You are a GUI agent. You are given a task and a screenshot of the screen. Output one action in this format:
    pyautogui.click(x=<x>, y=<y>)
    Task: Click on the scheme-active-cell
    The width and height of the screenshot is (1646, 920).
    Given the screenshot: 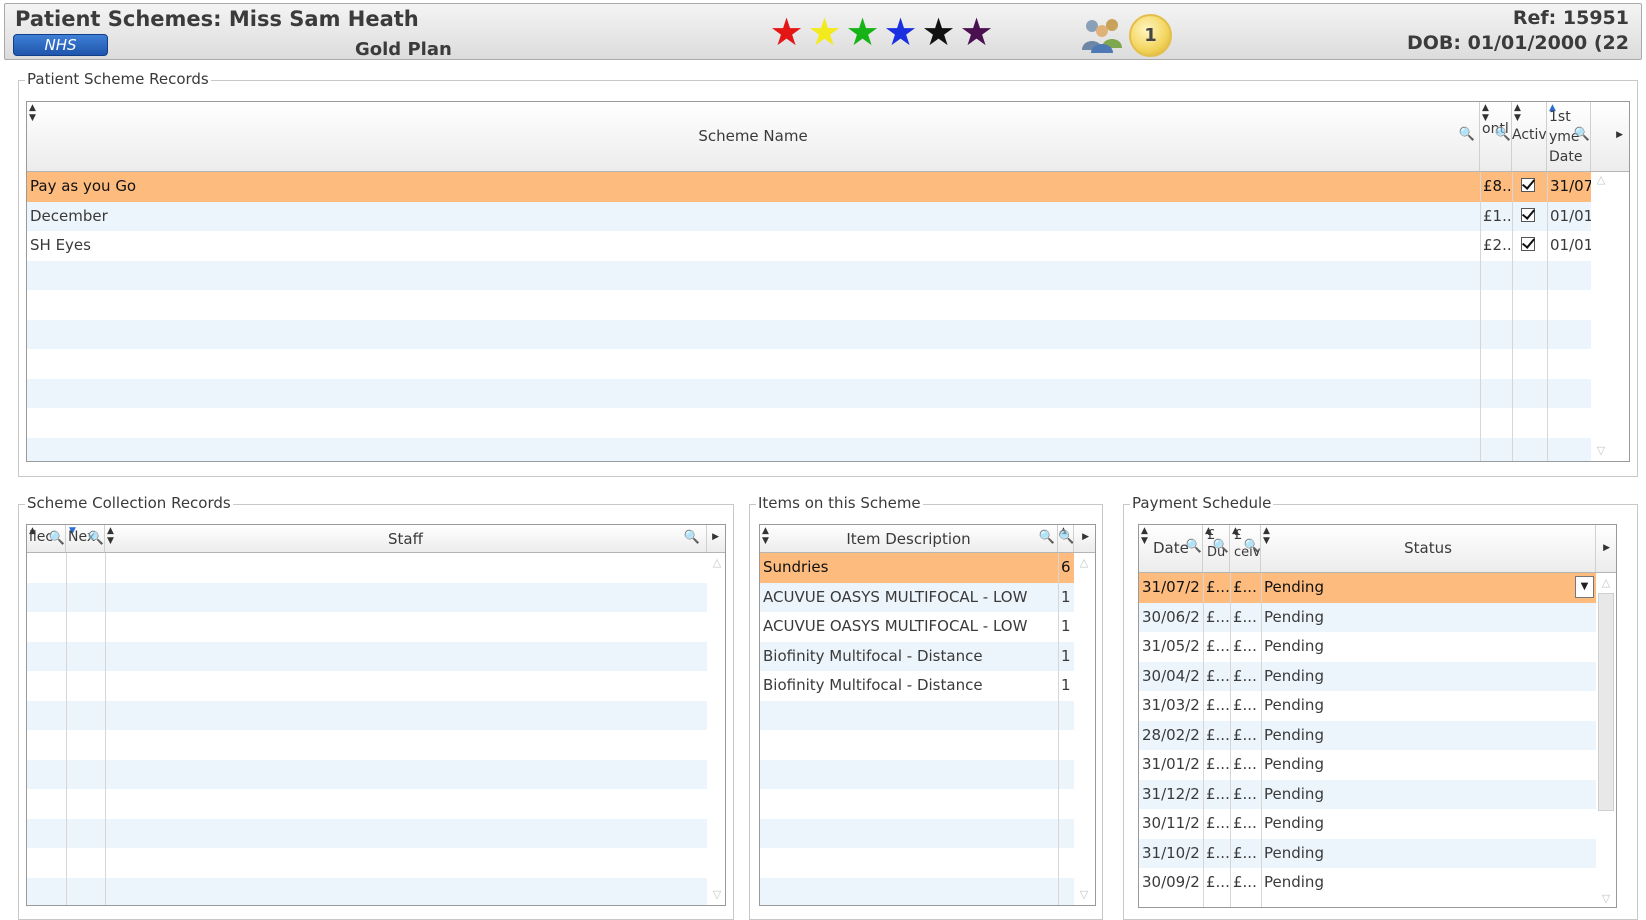 What is the action you would take?
    pyautogui.click(x=1529, y=217)
    